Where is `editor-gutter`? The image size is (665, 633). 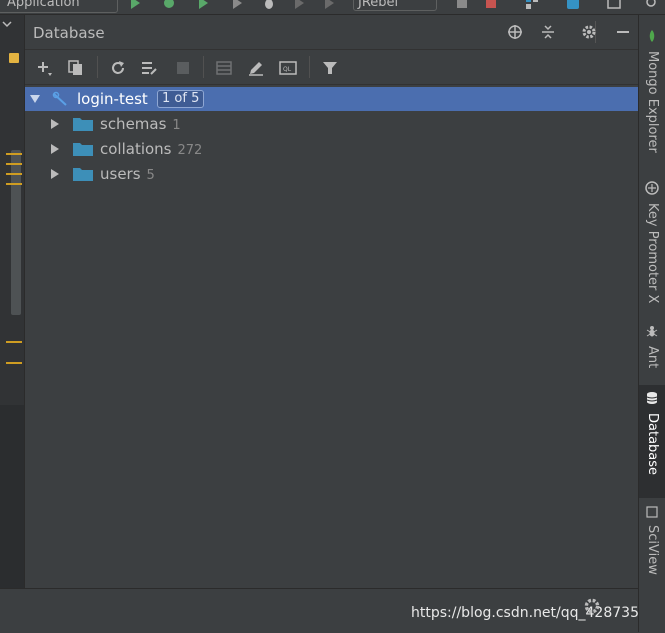
editor-gutter is located at coordinates (12, 323).